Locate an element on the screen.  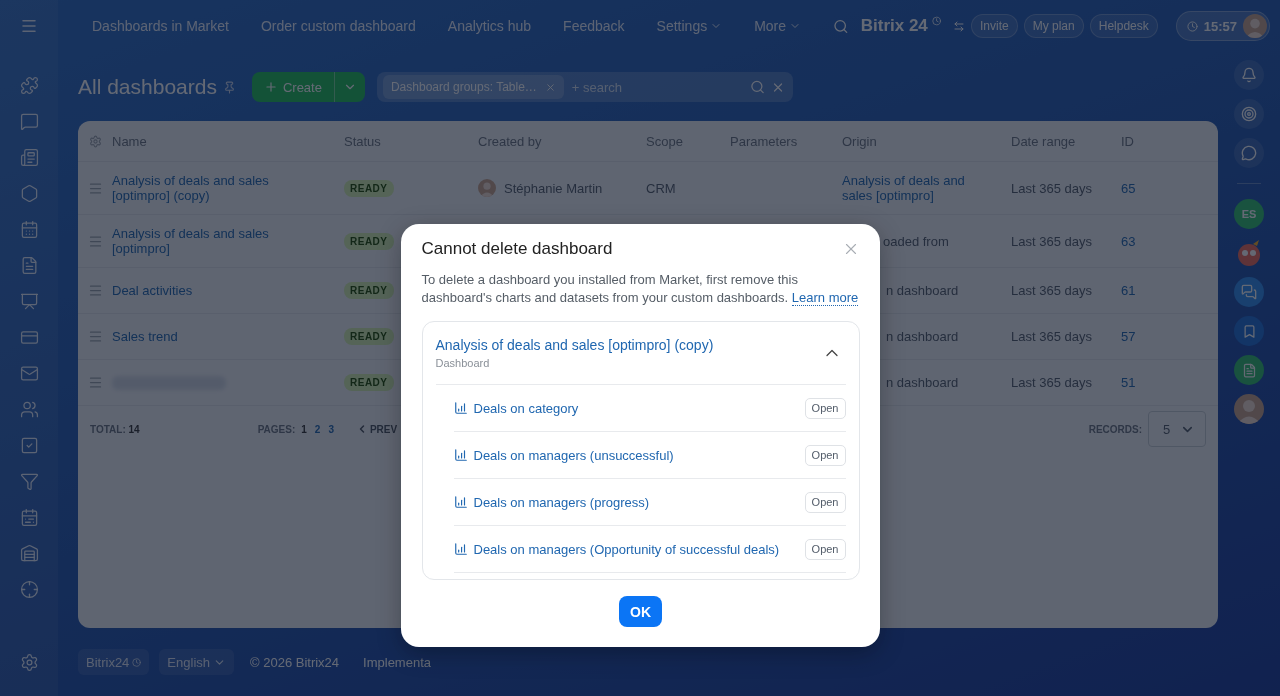
presentation-icon is located at coordinates (29, 301).